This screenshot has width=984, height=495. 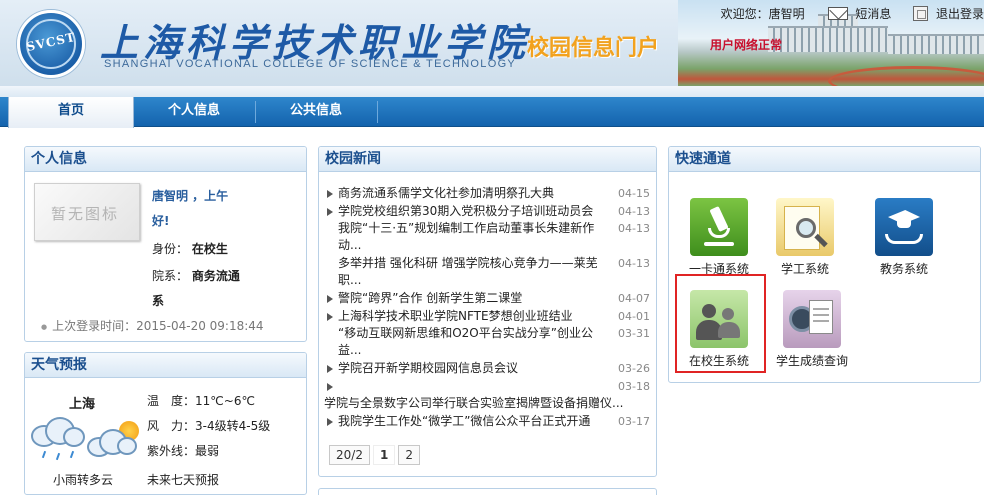 What do you see at coordinates (209, 249) in the screenshot?
I see `identity-value: 在校生` at bounding box center [209, 249].